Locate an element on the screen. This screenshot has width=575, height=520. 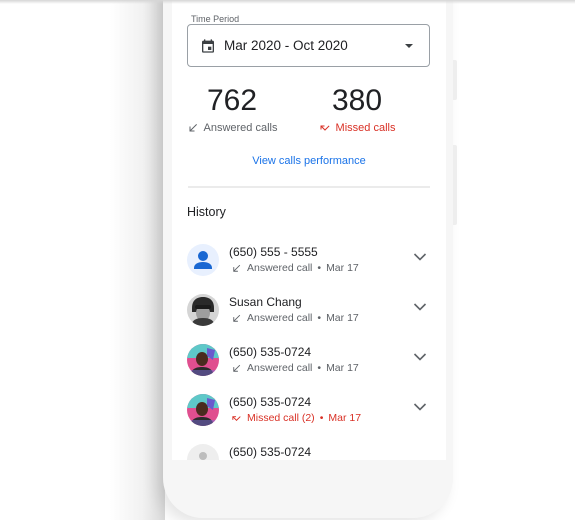
calendar-icon is located at coordinates (208, 45).